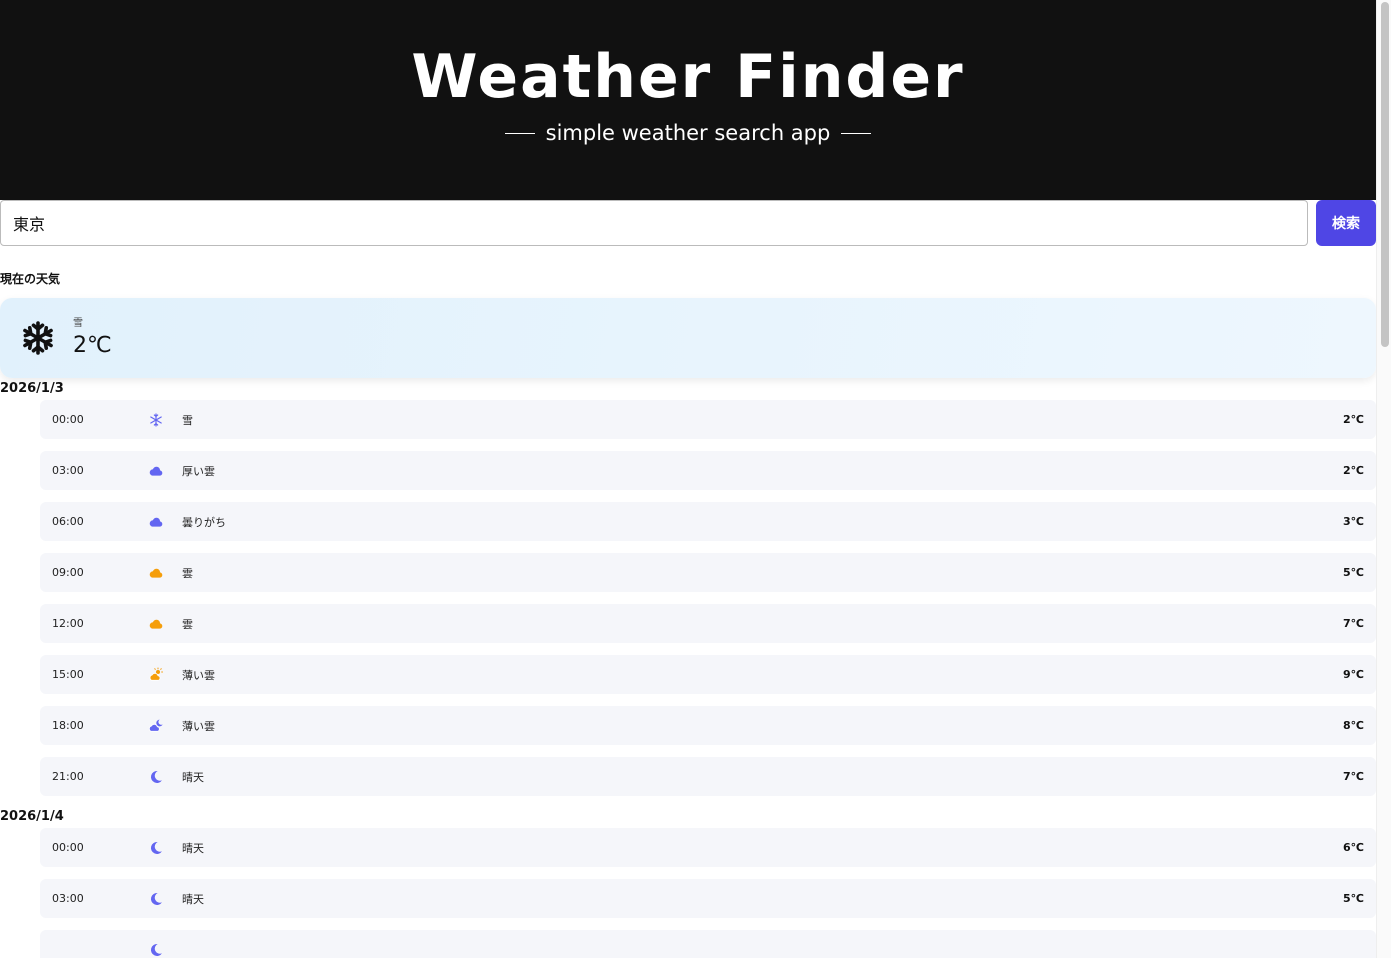 The height and width of the screenshot is (958, 1391). What do you see at coordinates (708, 674) in the screenshot?
I see `forecast-row: 15:00 薄い雲 9℃` at bounding box center [708, 674].